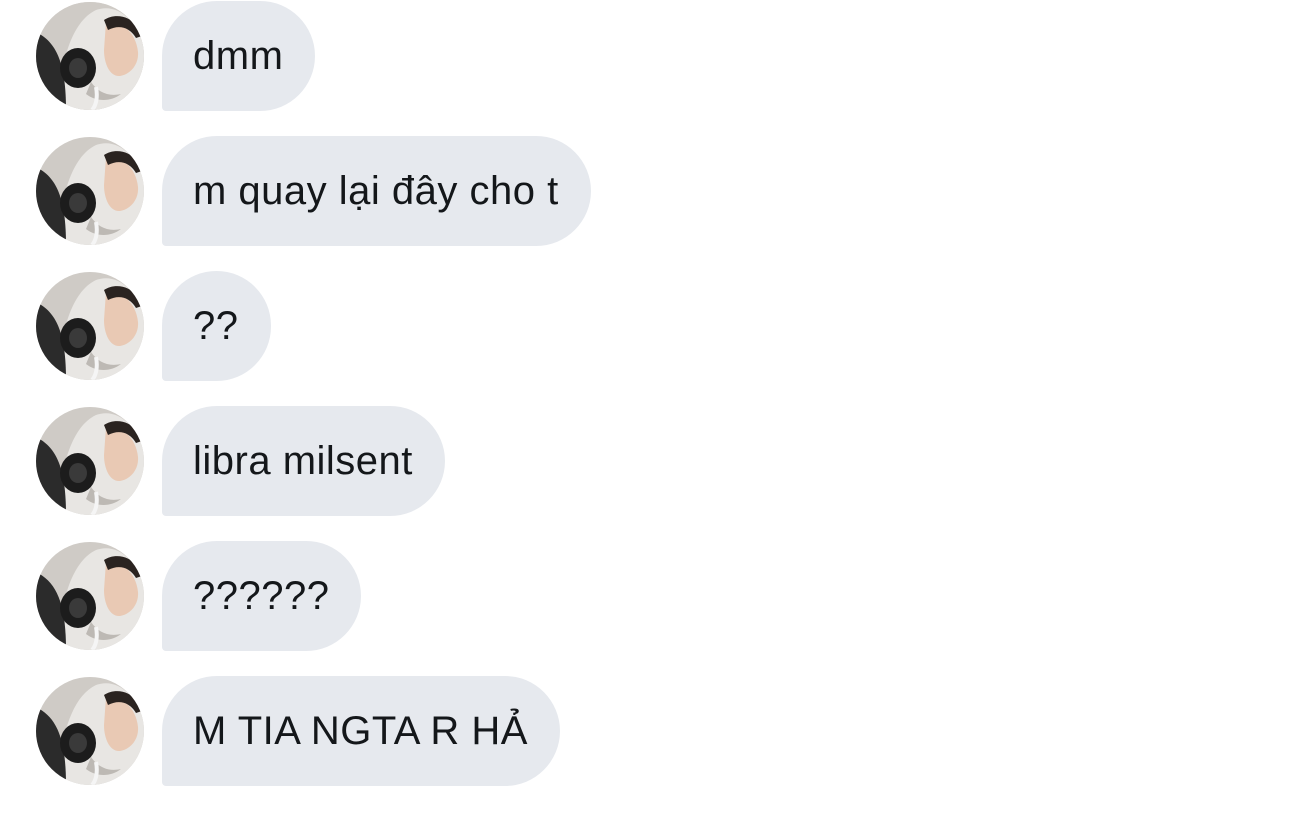 Image resolution: width=1290 pixels, height=816 pixels. Describe the element at coordinates (262, 596) in the screenshot. I see `message-bubble: ??????` at that location.